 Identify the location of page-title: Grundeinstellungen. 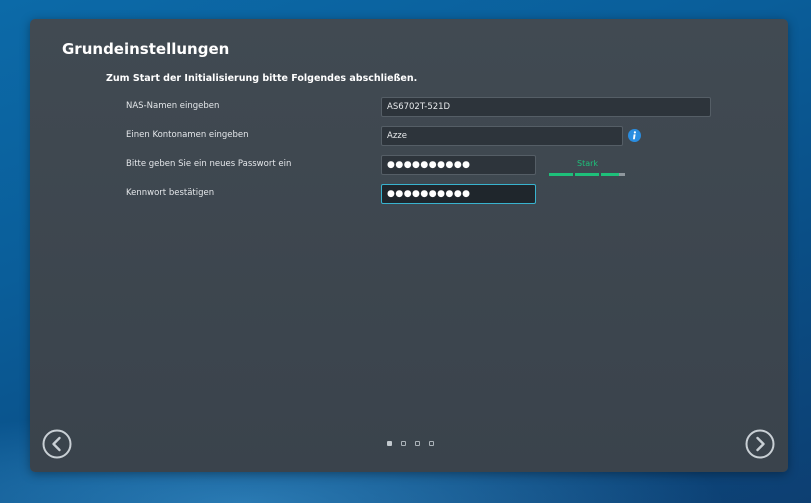
(146, 49).